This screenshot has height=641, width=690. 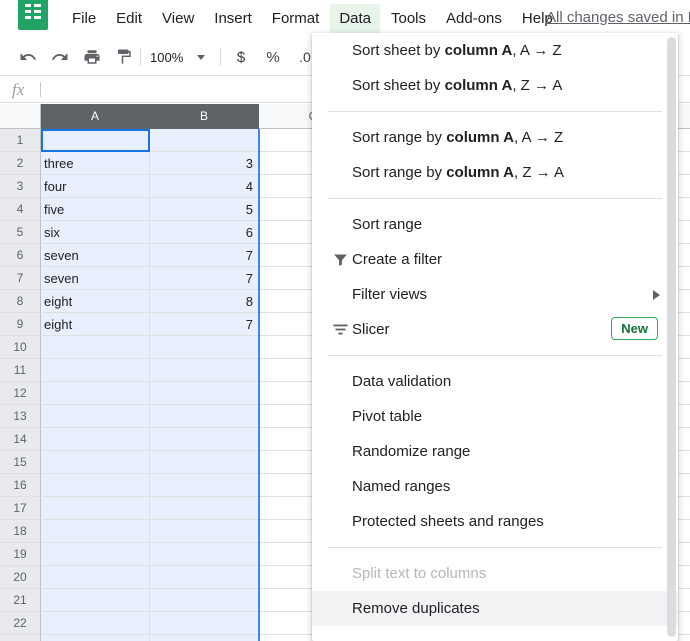 I want to click on cell-A9: eight, so click(x=95, y=324).